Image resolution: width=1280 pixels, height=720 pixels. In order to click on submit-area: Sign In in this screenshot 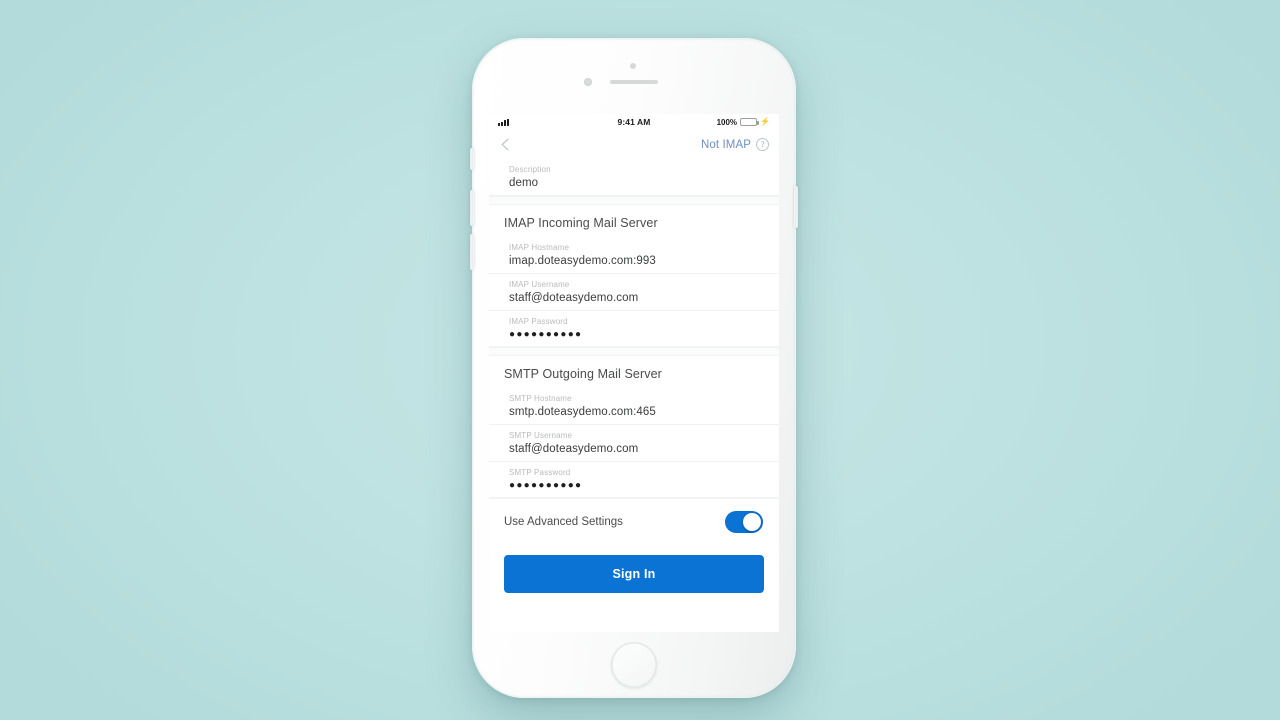, I will do `click(634, 569)`.